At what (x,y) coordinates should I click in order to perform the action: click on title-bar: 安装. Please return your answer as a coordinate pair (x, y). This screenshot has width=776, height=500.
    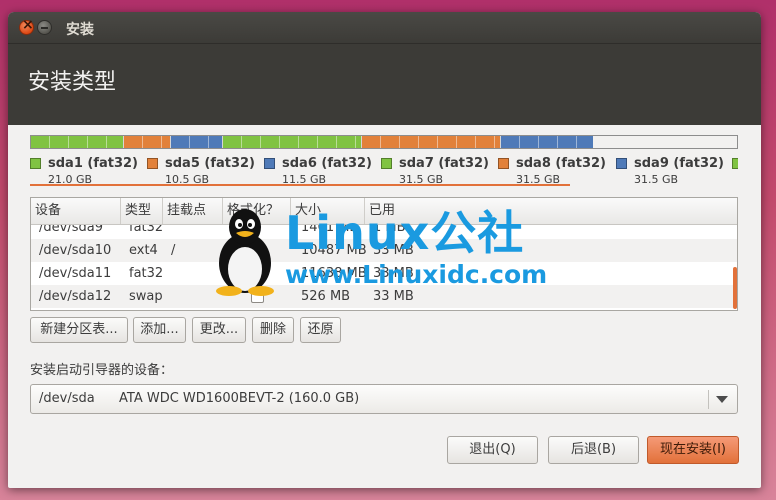
    Looking at the image, I should click on (384, 28).